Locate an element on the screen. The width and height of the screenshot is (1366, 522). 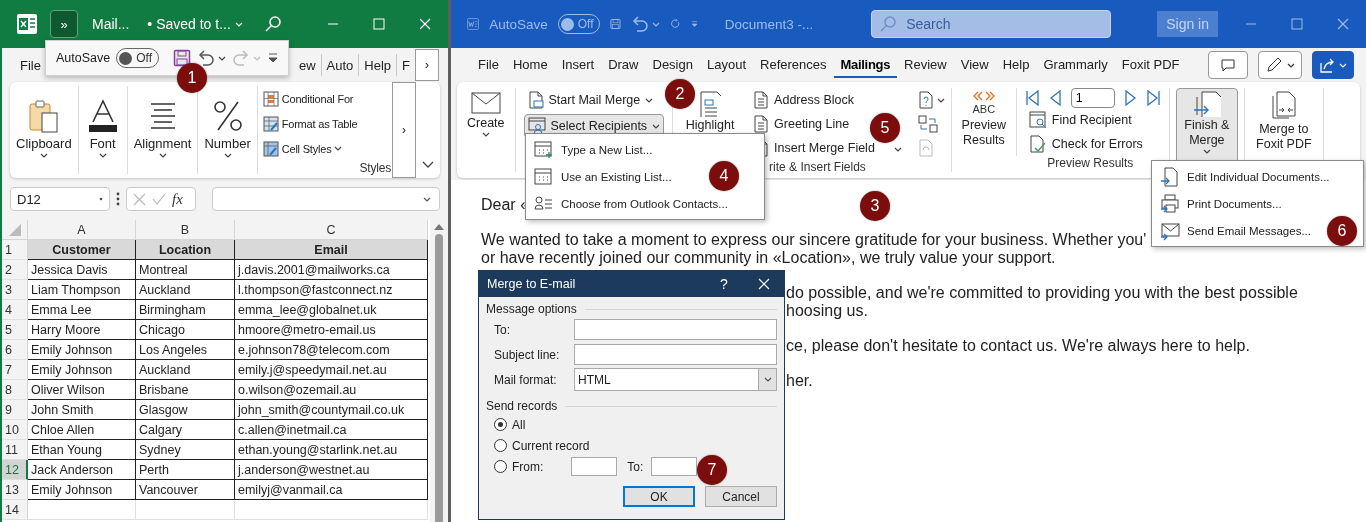
style-command: Cell Styles is located at coordinates (326, 148).